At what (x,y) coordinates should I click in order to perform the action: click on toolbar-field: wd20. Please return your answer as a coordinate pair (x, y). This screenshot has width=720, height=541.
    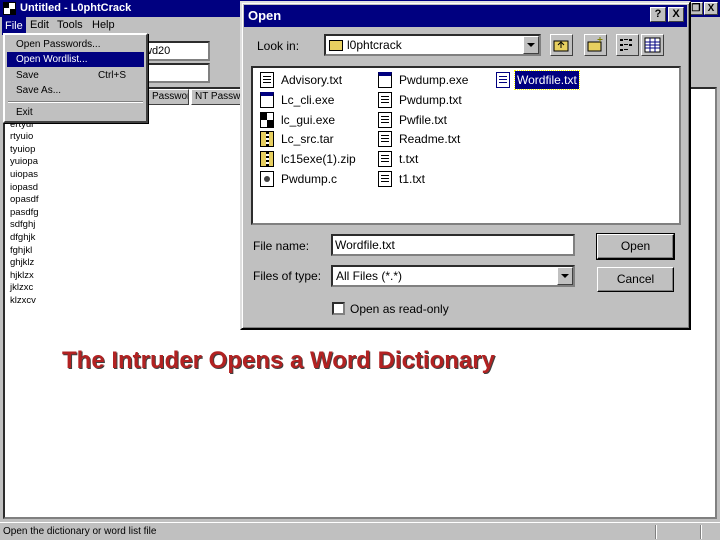
    Looking at the image, I should click on (175, 51).